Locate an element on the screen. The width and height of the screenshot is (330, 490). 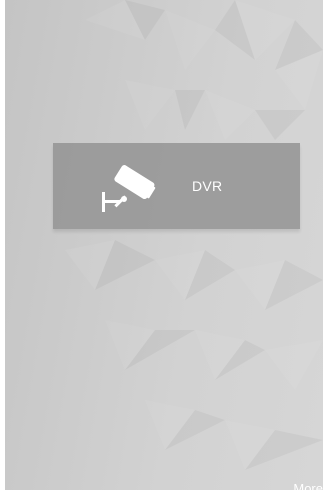
dvr-label: DVR is located at coordinates (207, 186).